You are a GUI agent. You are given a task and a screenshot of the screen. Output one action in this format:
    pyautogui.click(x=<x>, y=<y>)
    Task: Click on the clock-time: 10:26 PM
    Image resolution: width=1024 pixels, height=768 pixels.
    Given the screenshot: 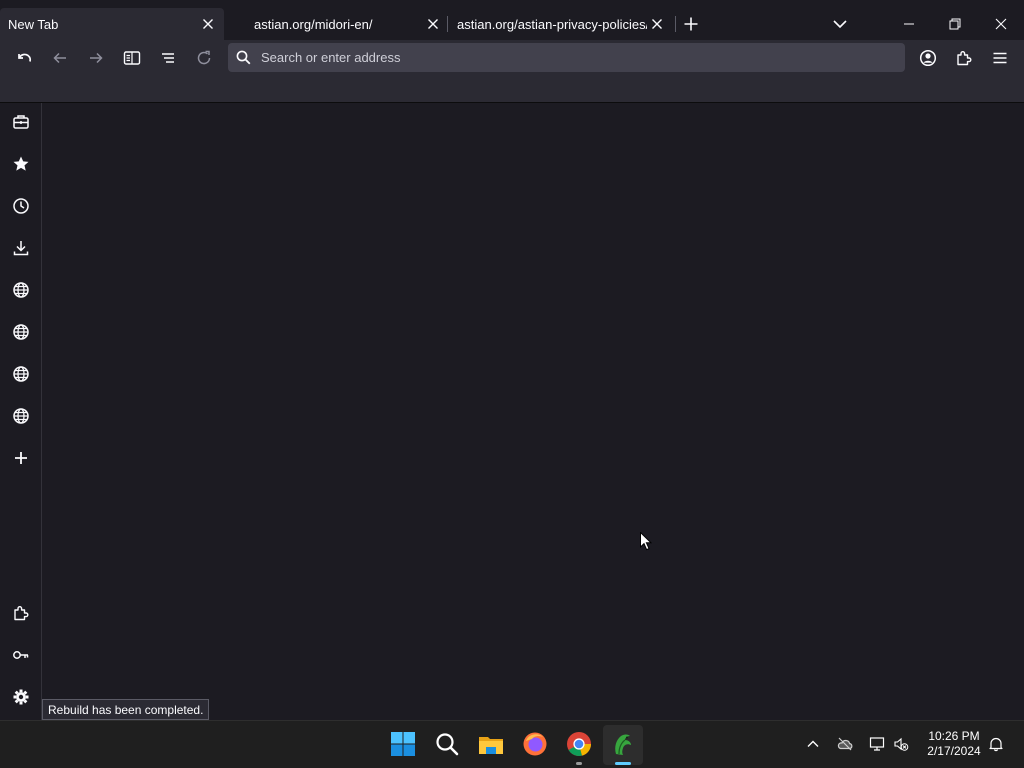 What is the action you would take?
    pyautogui.click(x=954, y=736)
    